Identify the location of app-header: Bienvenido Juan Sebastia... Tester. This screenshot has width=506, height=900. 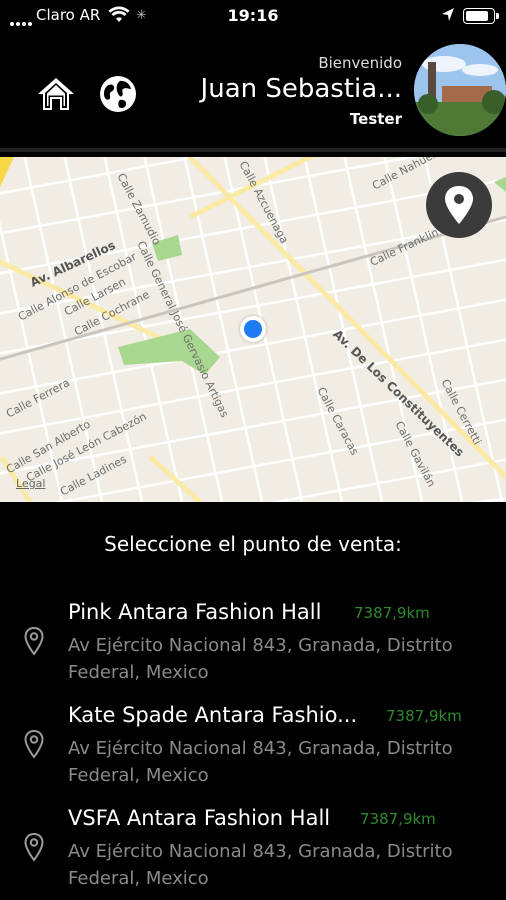
(253, 93).